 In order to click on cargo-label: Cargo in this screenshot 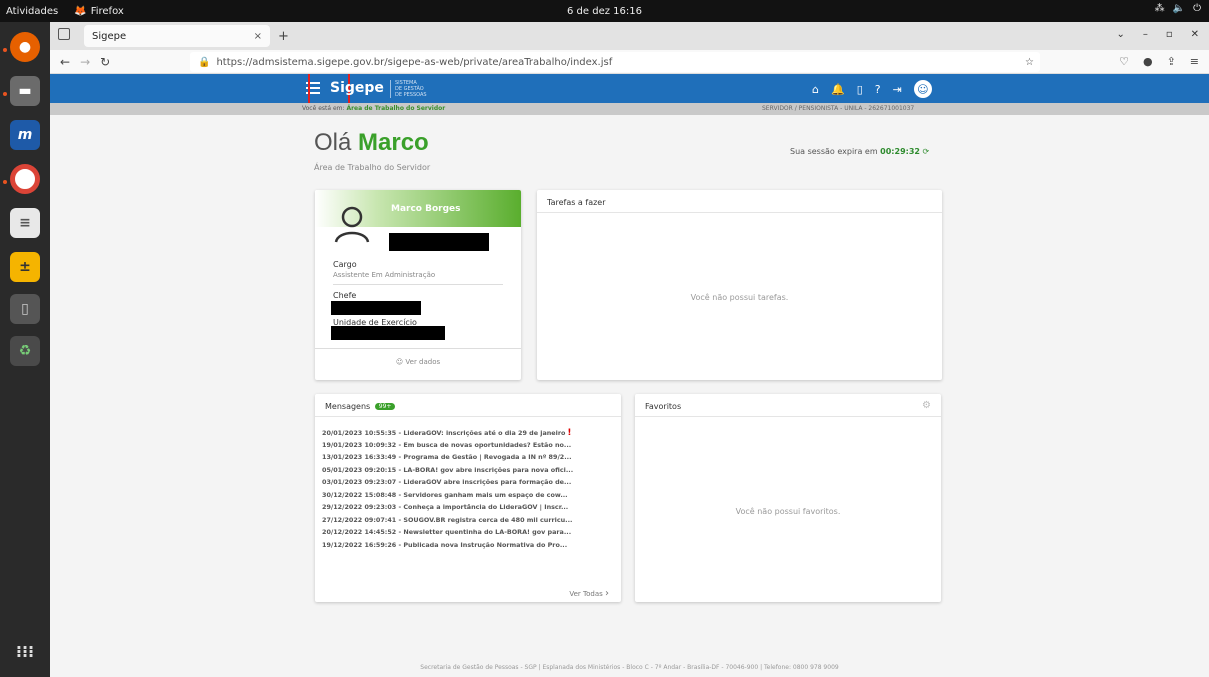, I will do `click(345, 264)`.